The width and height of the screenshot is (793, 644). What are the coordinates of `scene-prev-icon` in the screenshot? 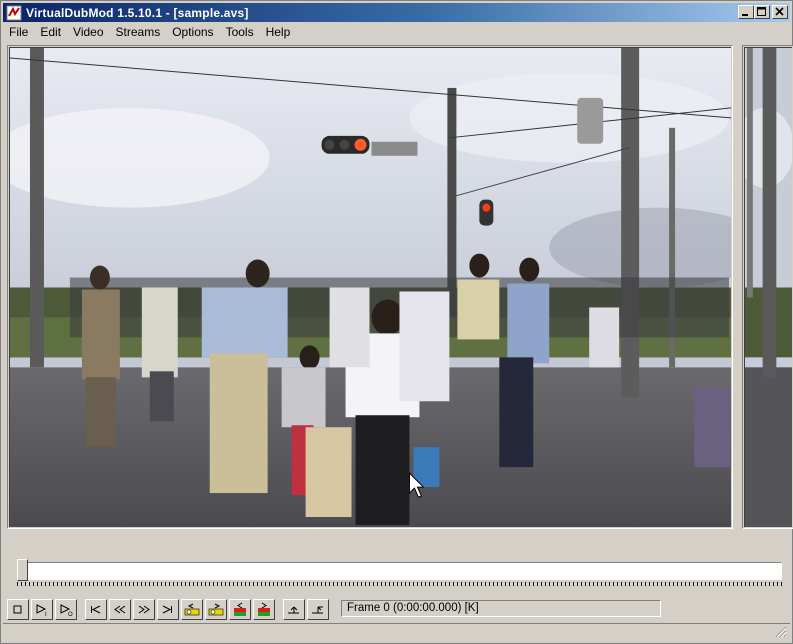 It's located at (240, 609).